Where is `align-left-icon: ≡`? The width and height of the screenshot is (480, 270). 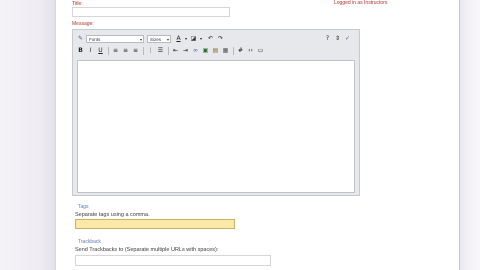 align-left-icon: ≡ is located at coordinates (115, 50).